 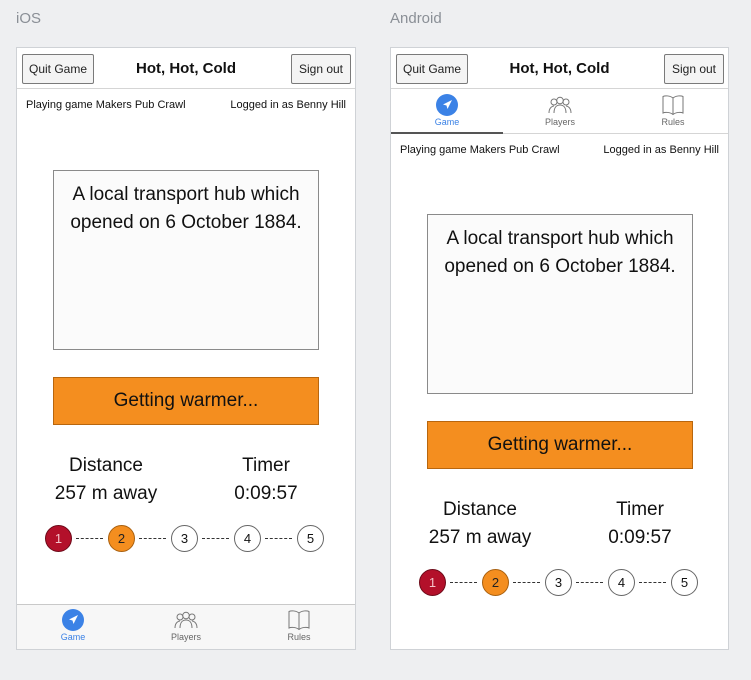 What do you see at coordinates (559, 68) in the screenshot?
I see `android-top-bar: Quit Game Hot, Hot, Cold Sign out` at bounding box center [559, 68].